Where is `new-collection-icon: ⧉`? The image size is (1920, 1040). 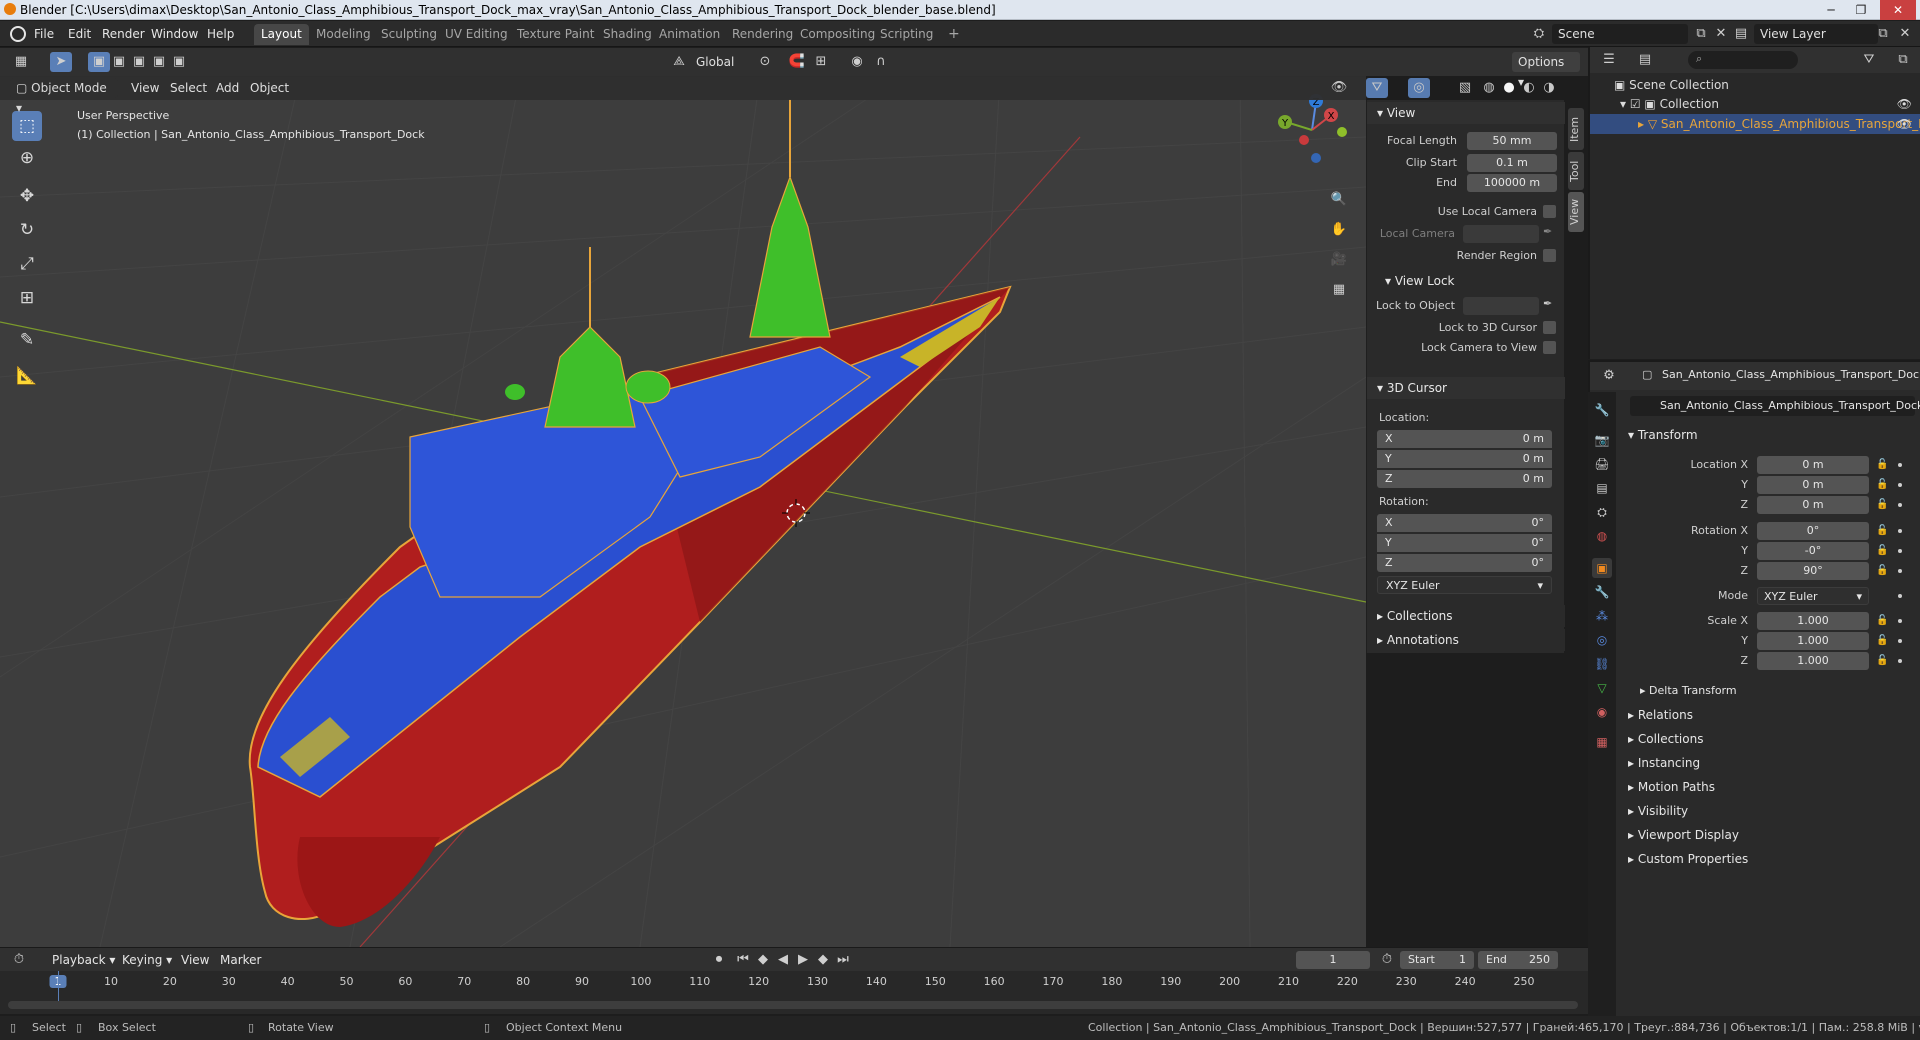
new-collection-icon: ⧉ is located at coordinates (1903, 60).